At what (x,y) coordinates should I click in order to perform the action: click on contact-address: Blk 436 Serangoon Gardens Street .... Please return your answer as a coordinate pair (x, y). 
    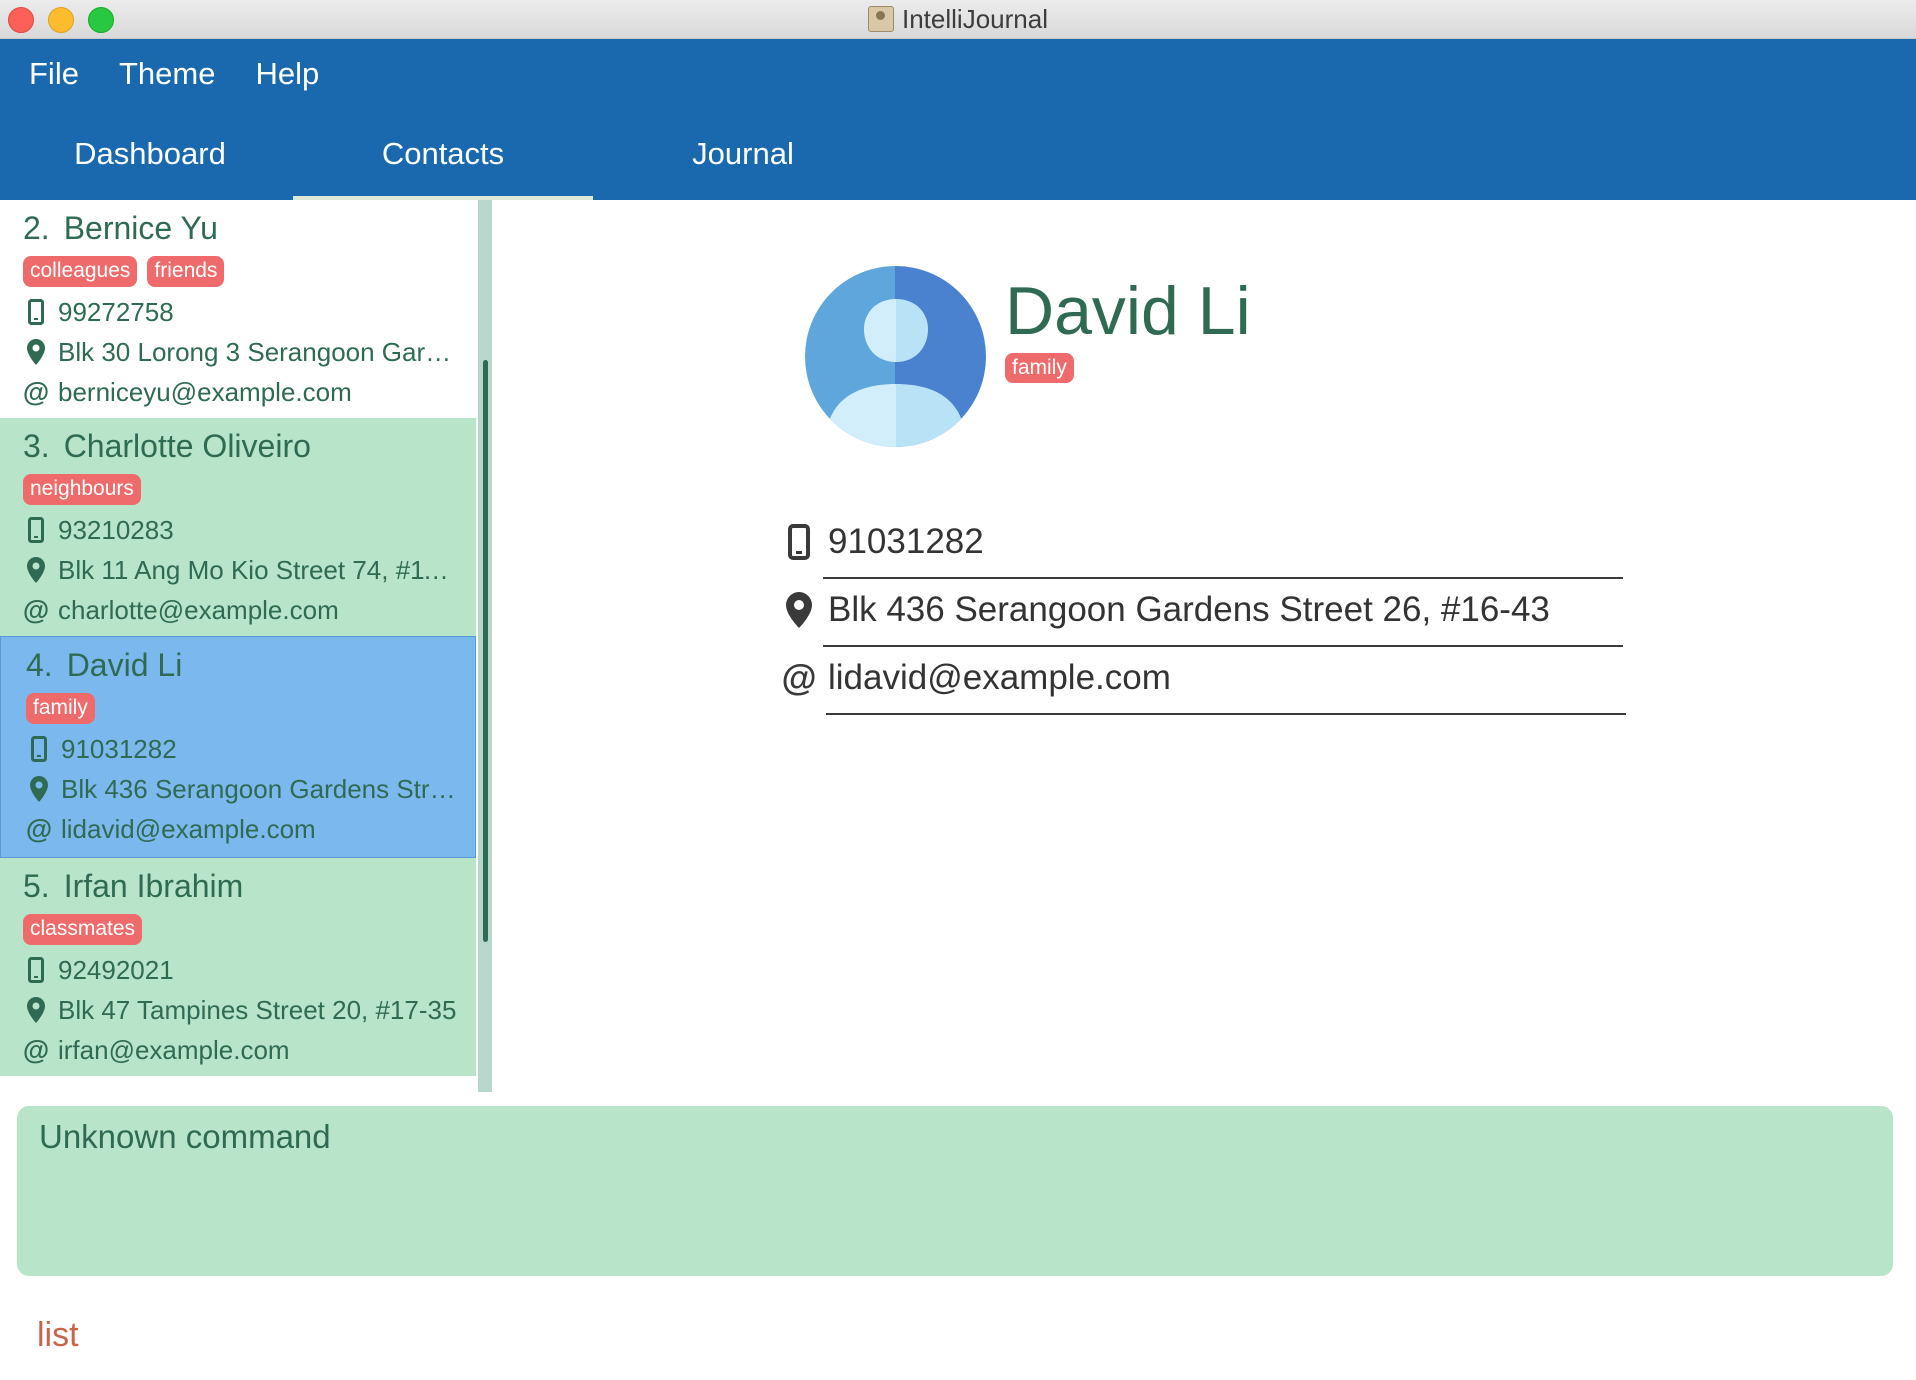
    Looking at the image, I should click on (245, 789).